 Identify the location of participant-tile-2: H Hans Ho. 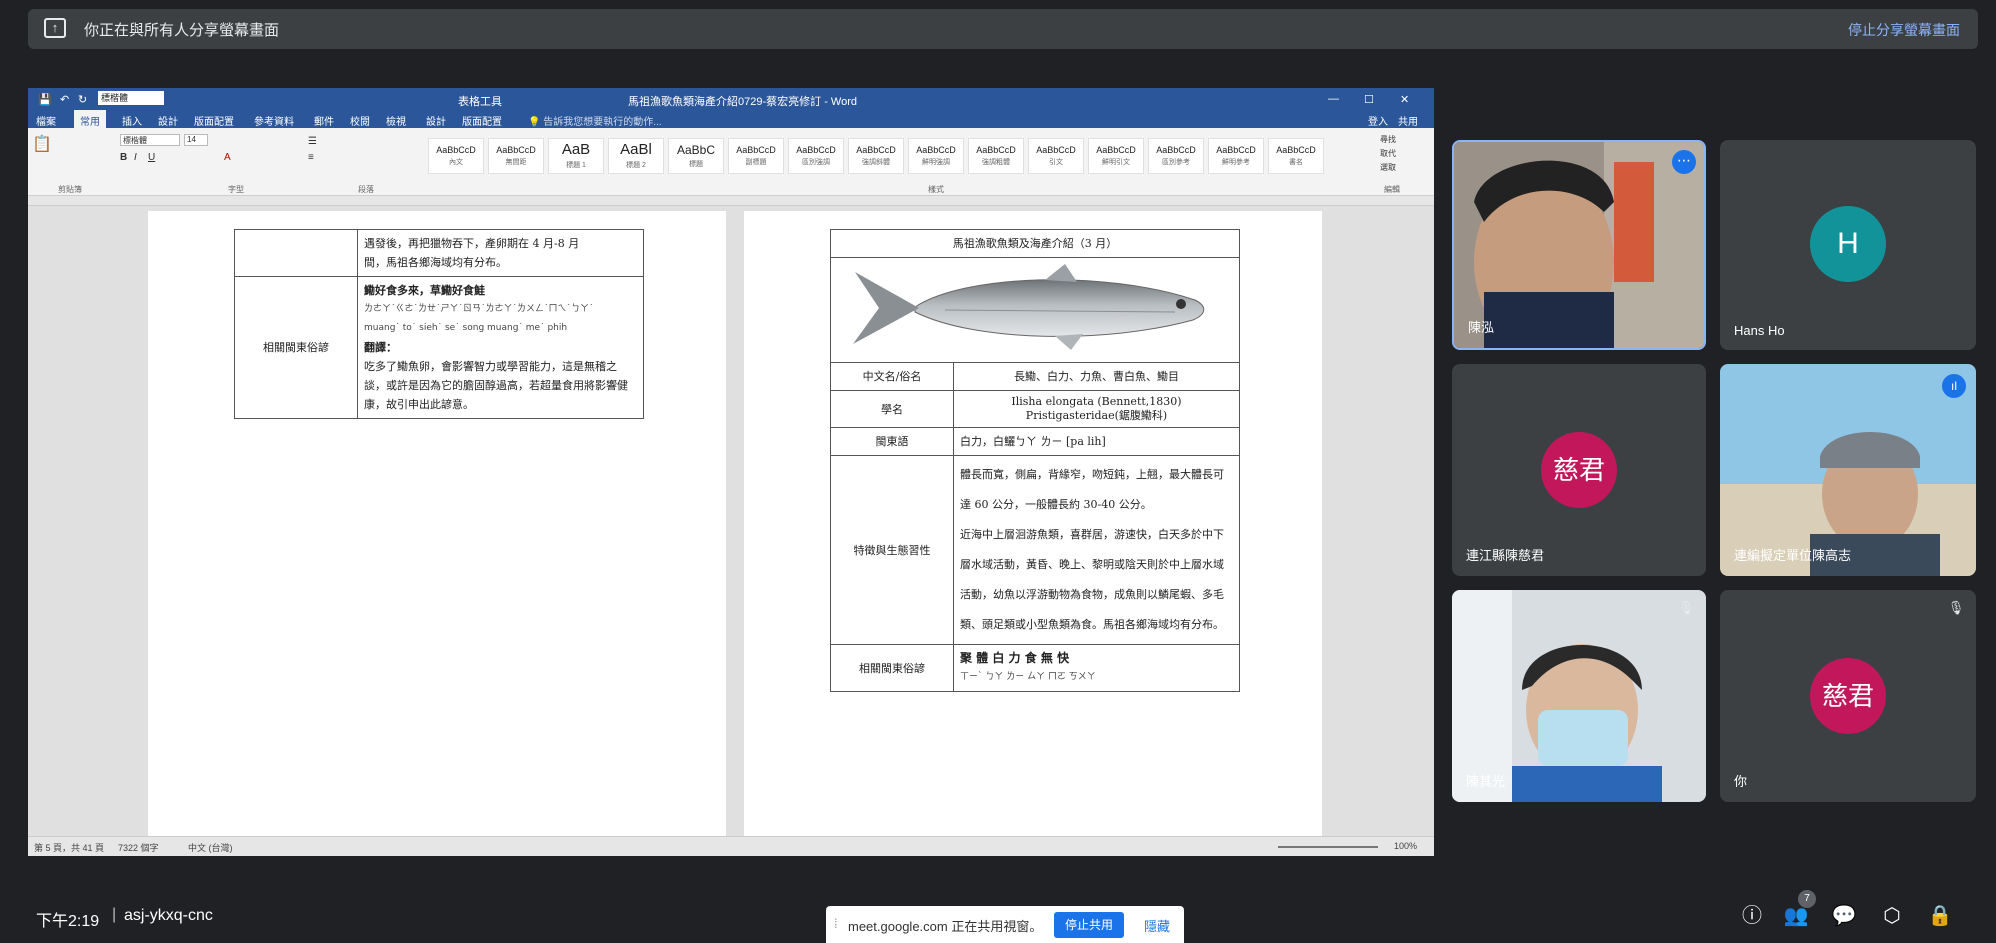
(1848, 245).